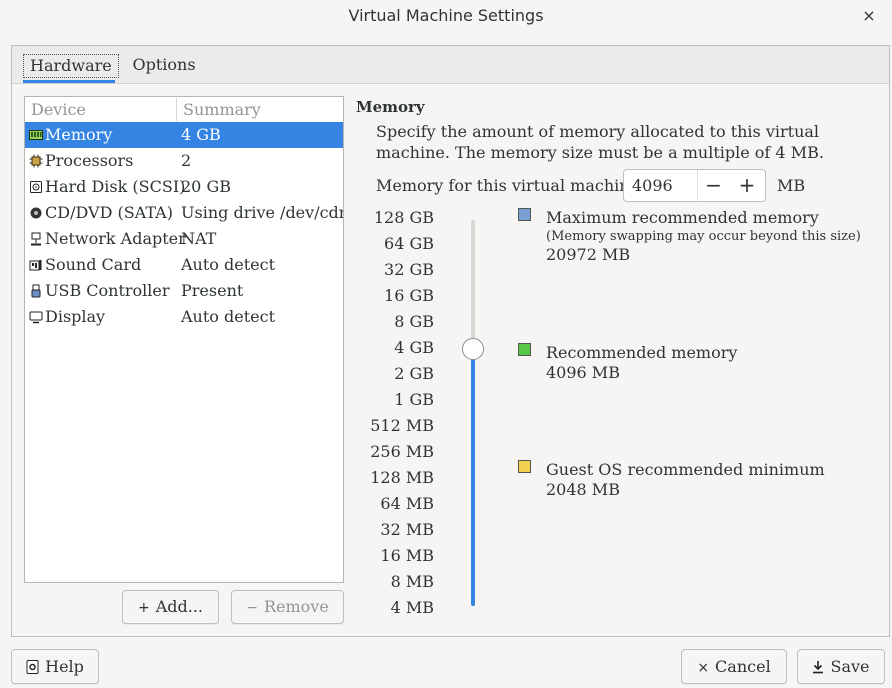  I want to click on device-row-memory: Memory 4 GB, so click(184, 135).